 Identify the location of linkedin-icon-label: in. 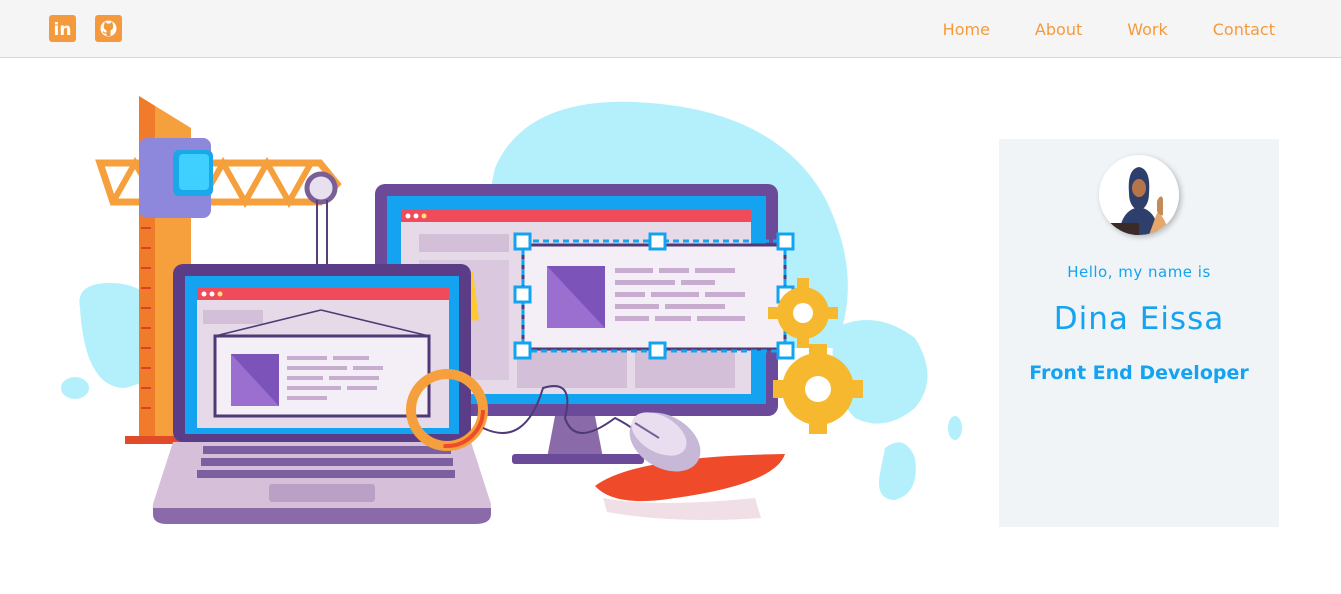
(63, 30).